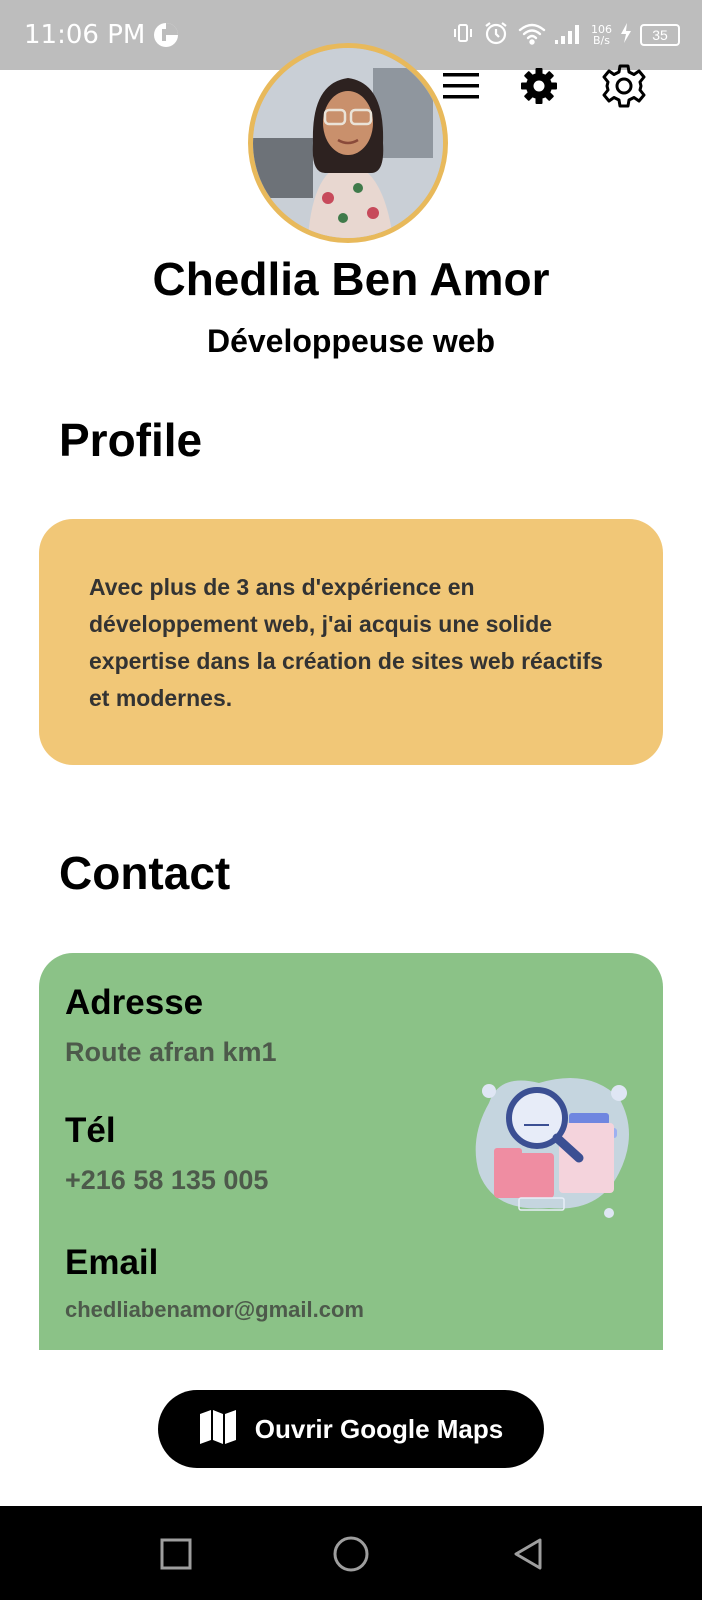  Describe the element at coordinates (171, 1052) in the screenshot. I see `address-value: Route afran km1` at that location.